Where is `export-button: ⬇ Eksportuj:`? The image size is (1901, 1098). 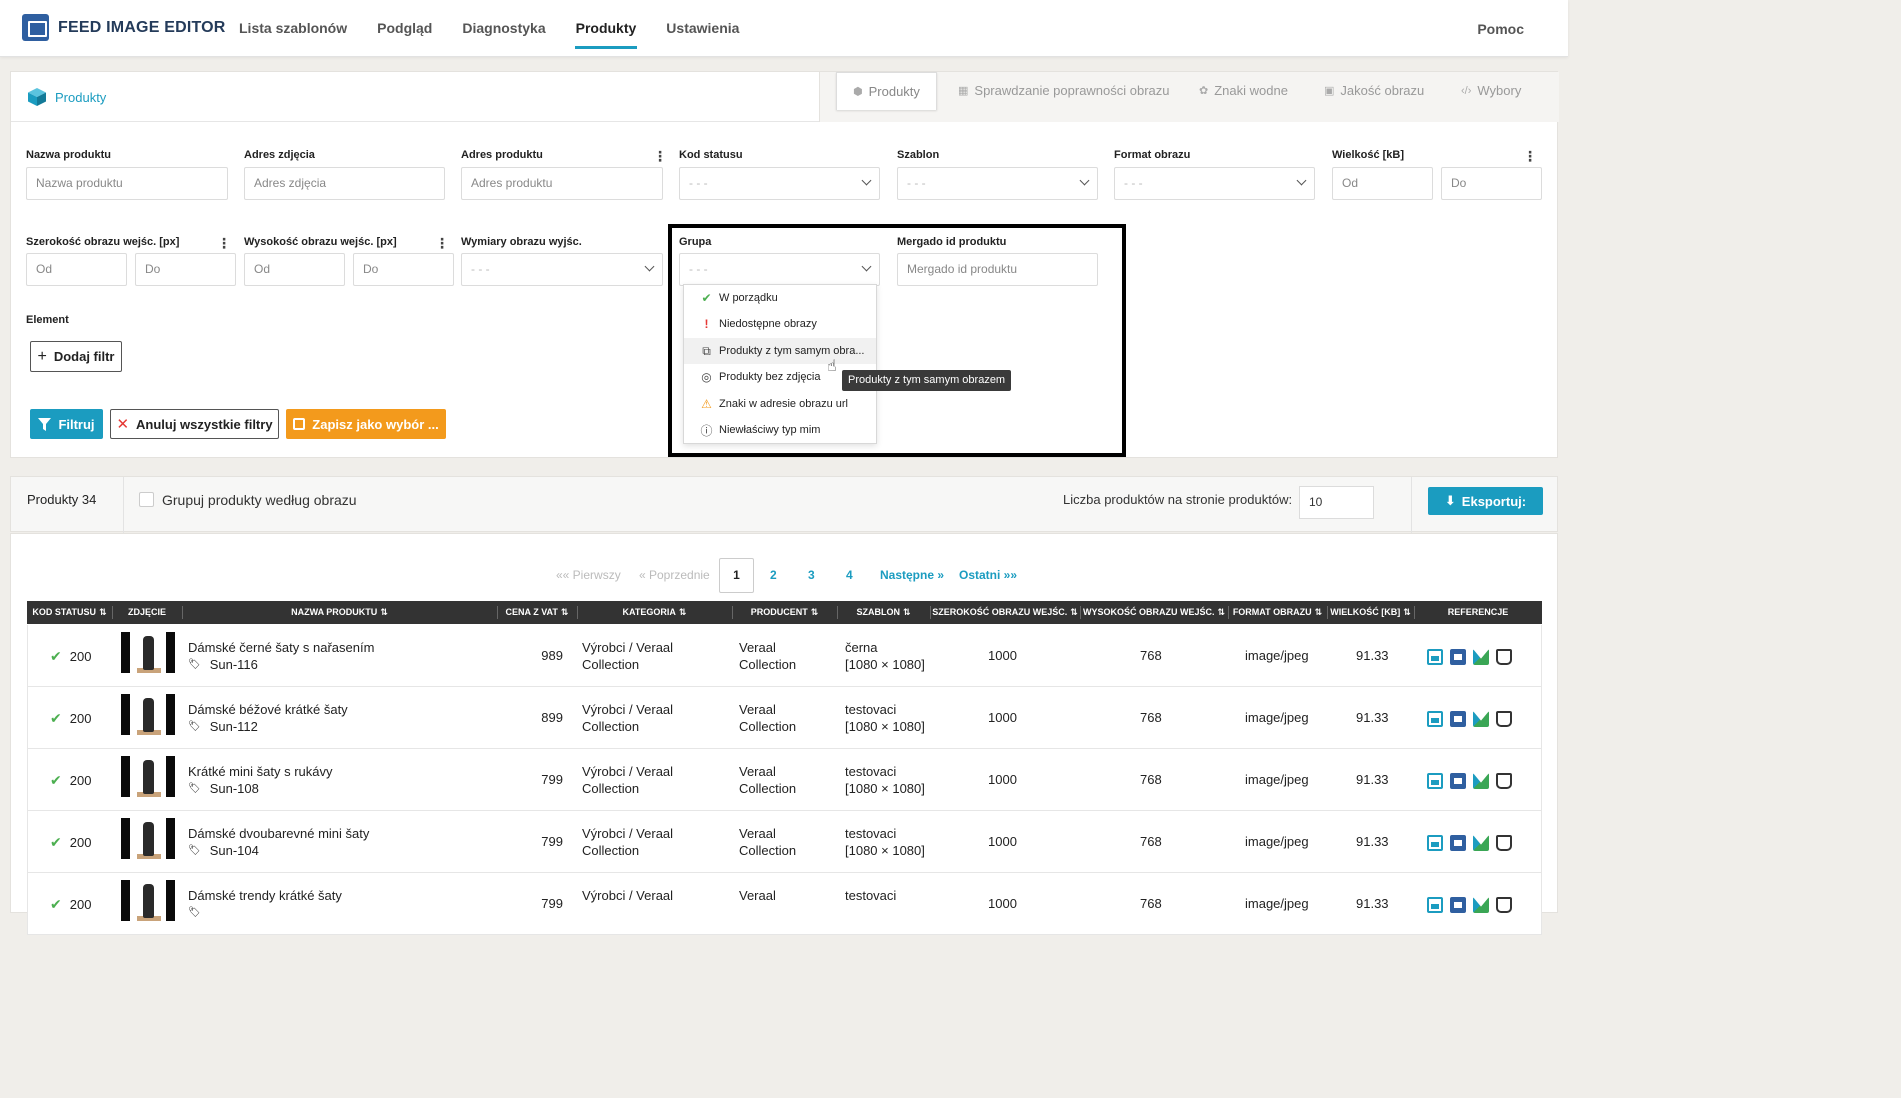
export-button: ⬇ Eksportuj: is located at coordinates (1485, 501).